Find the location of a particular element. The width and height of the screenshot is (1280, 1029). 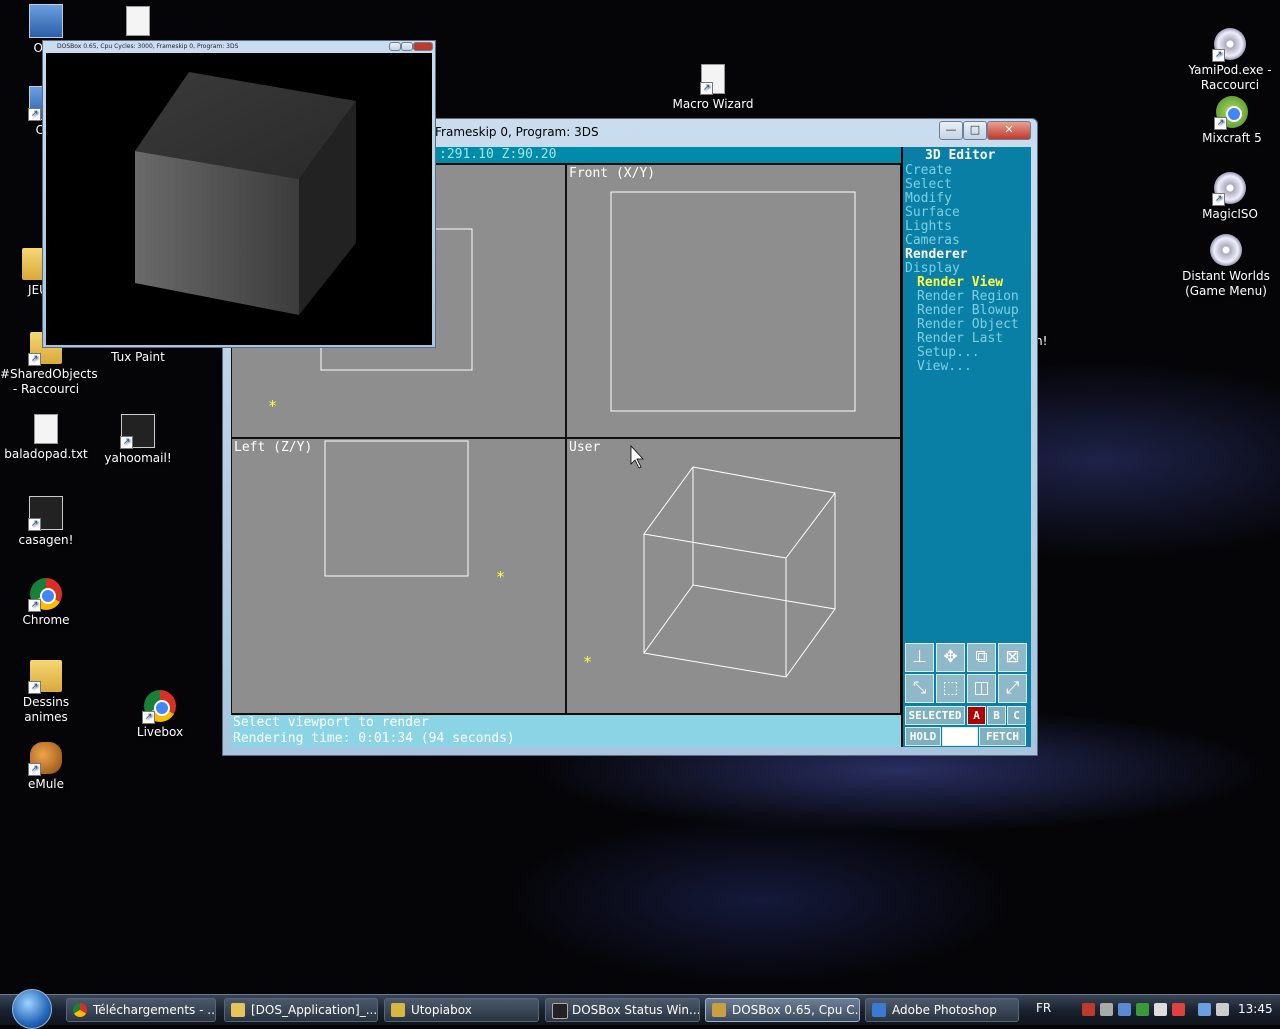

menu-renderer: Renderer is located at coordinates (936, 255).